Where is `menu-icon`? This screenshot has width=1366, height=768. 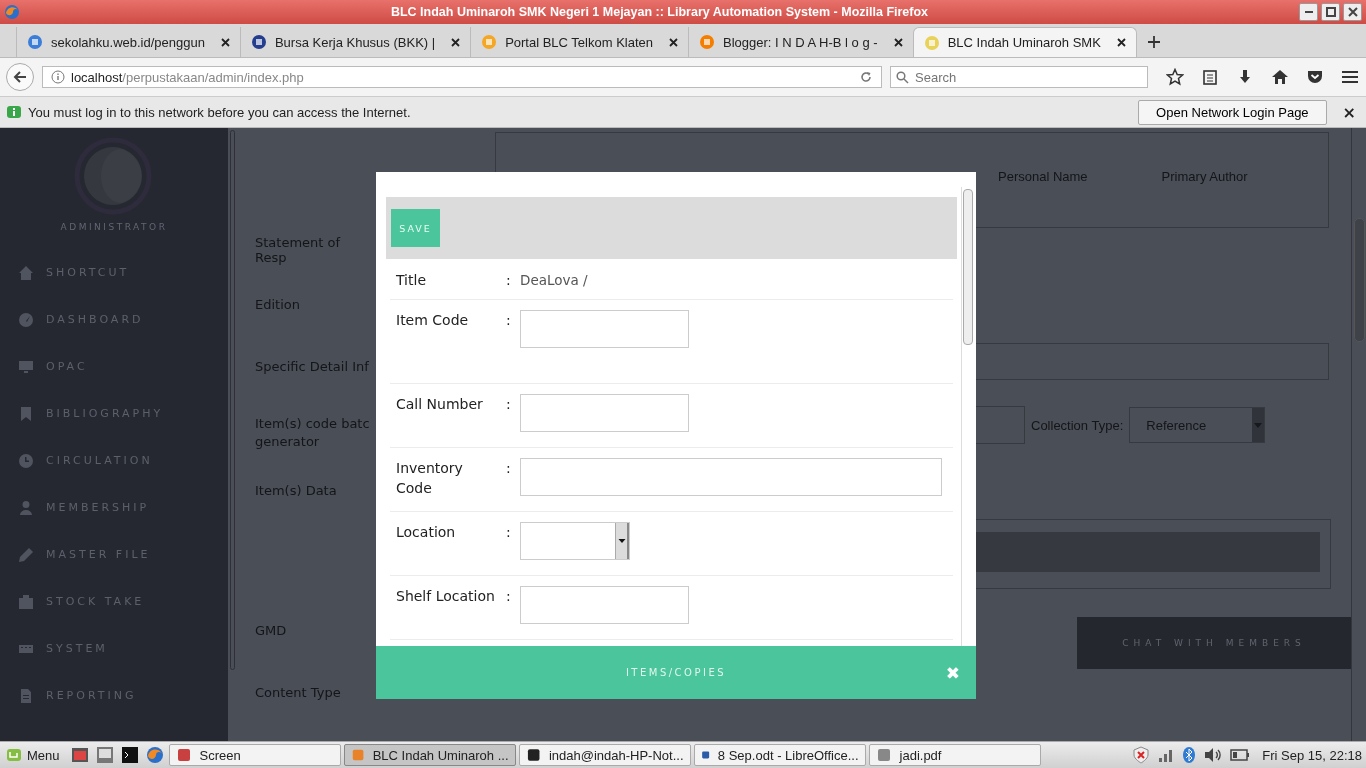
menu-icon is located at coordinates (1350, 77).